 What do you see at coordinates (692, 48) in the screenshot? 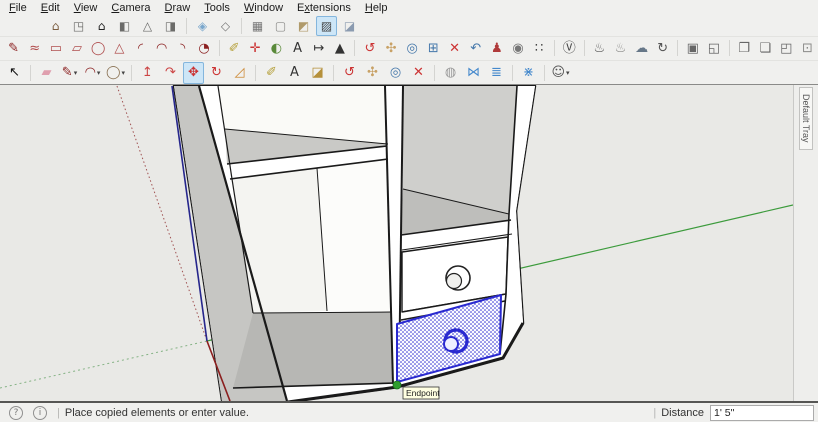
I see `vray-frame-buffer-button: ▣` at bounding box center [692, 48].